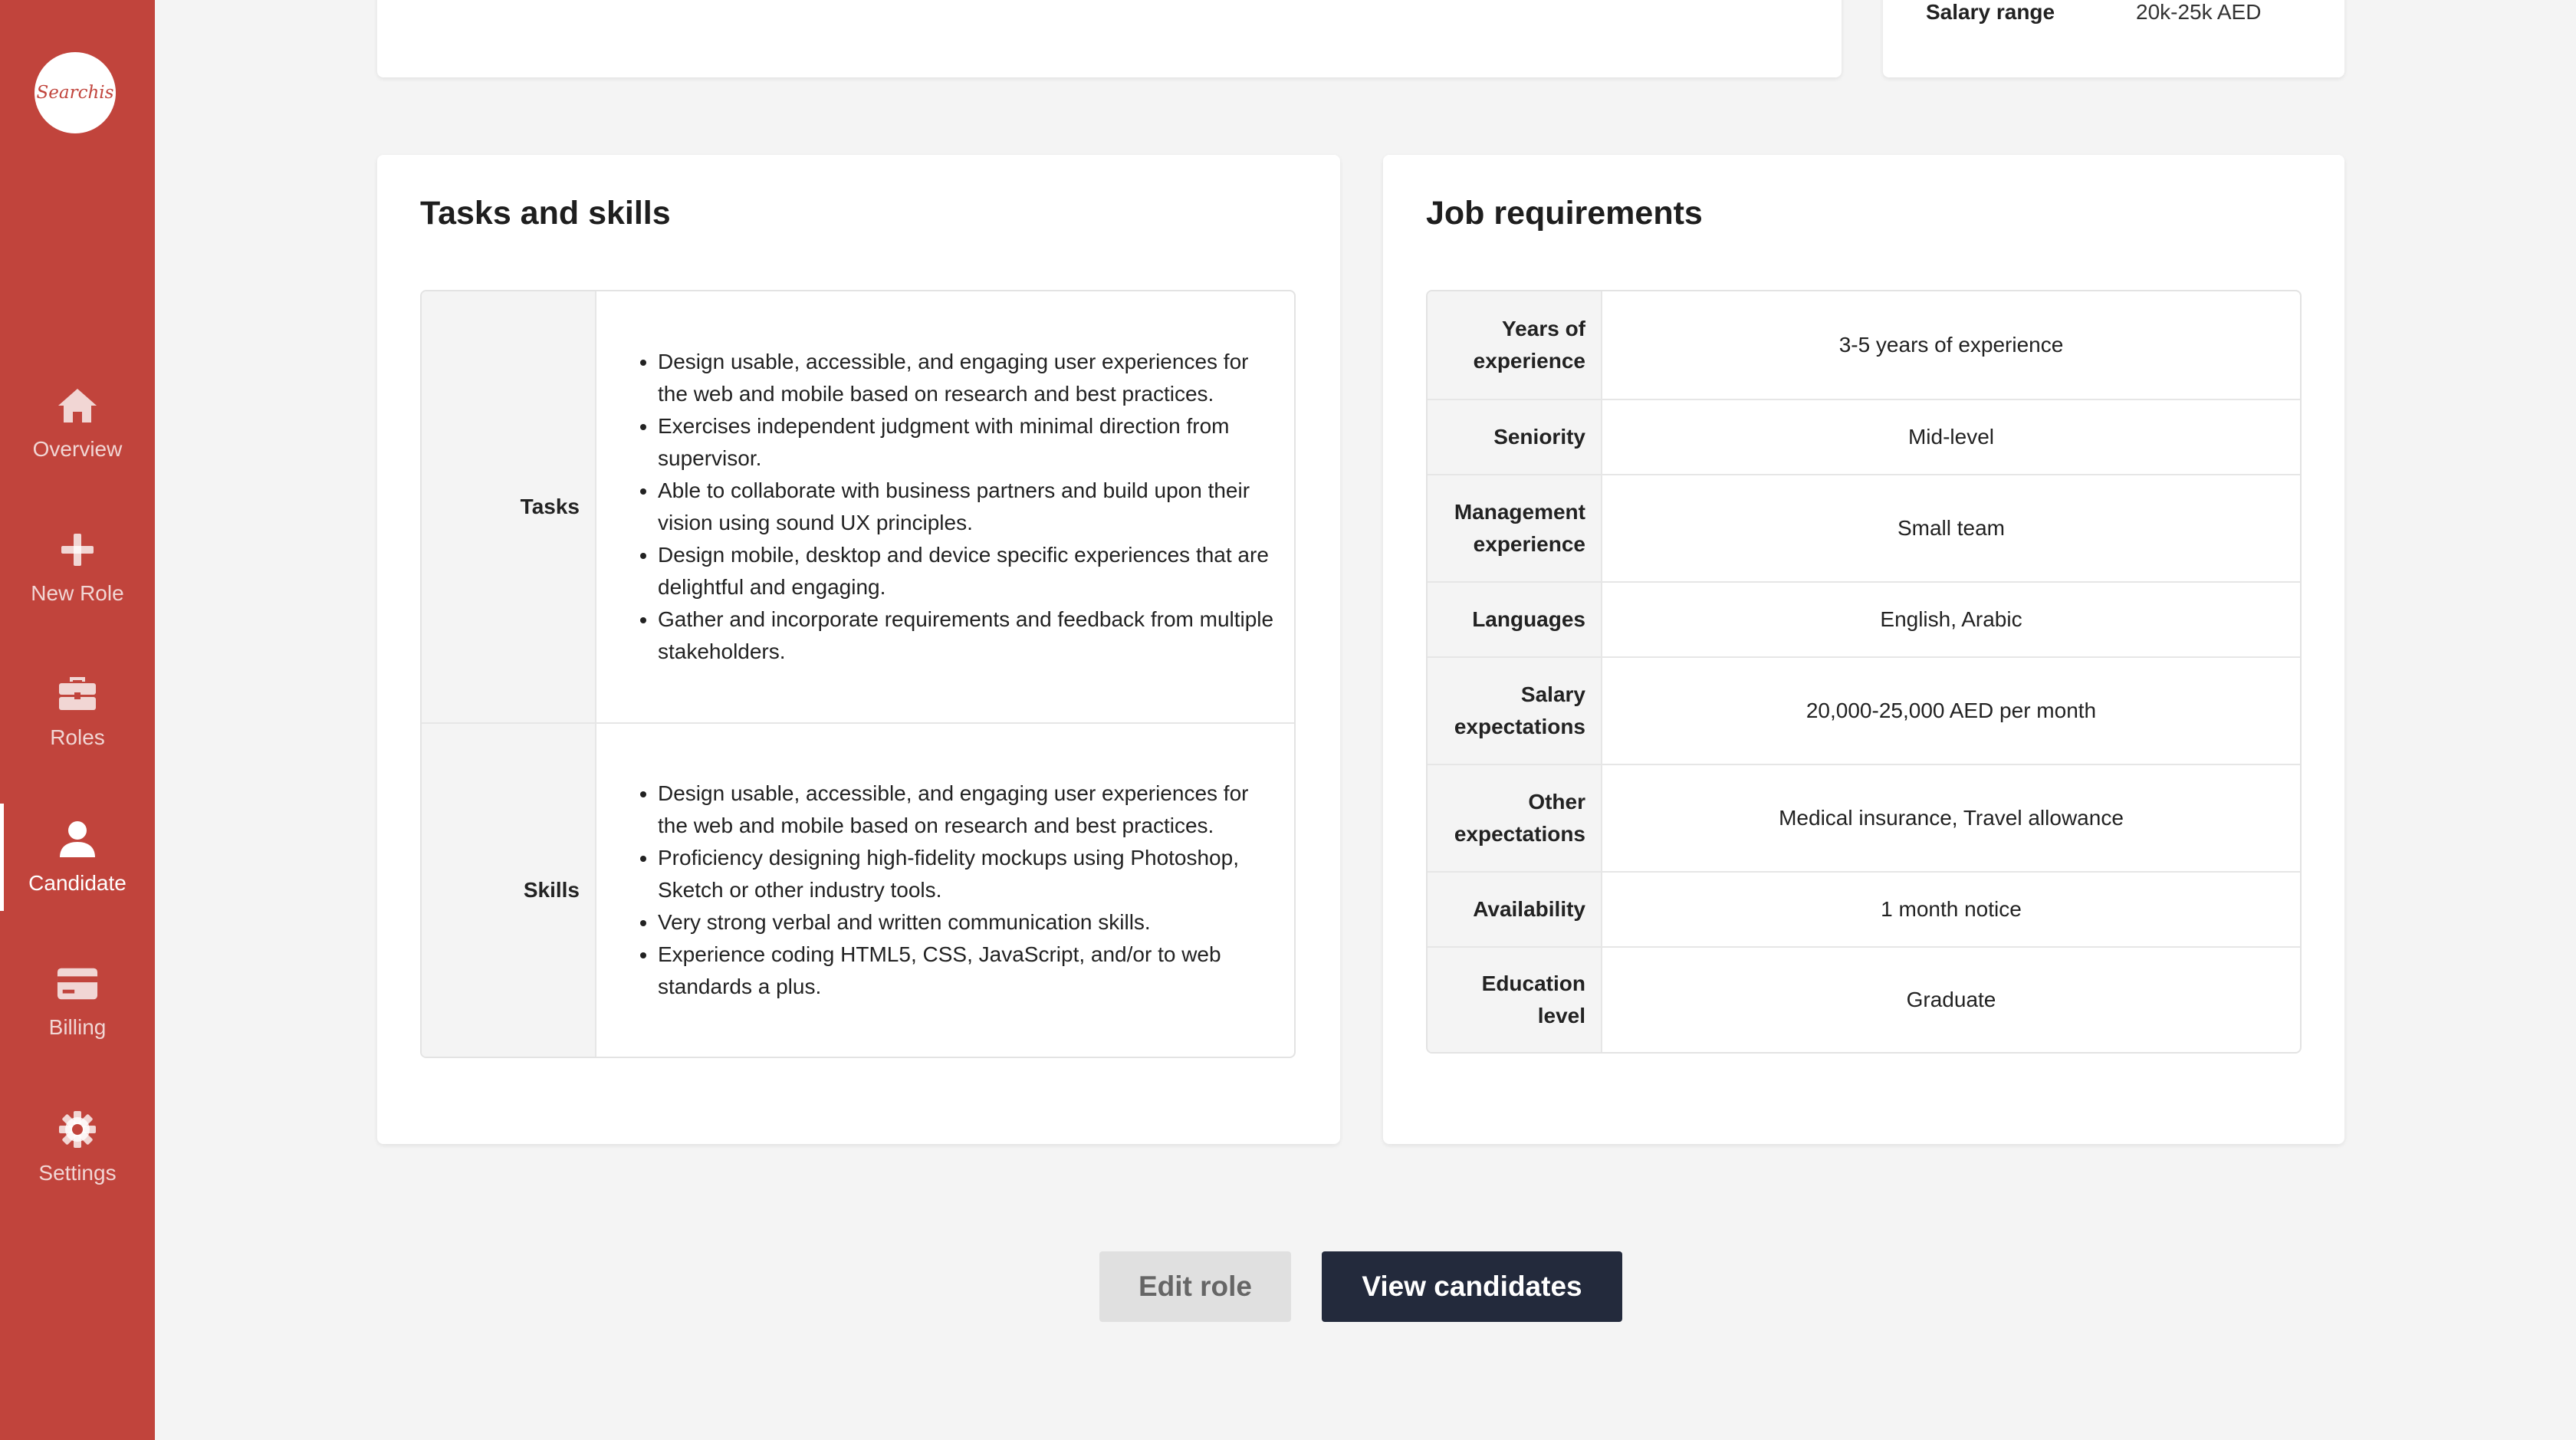 The image size is (2576, 1440). Describe the element at coordinates (77, 1027) in the screenshot. I see `sidebar-item-label: Billing` at that location.